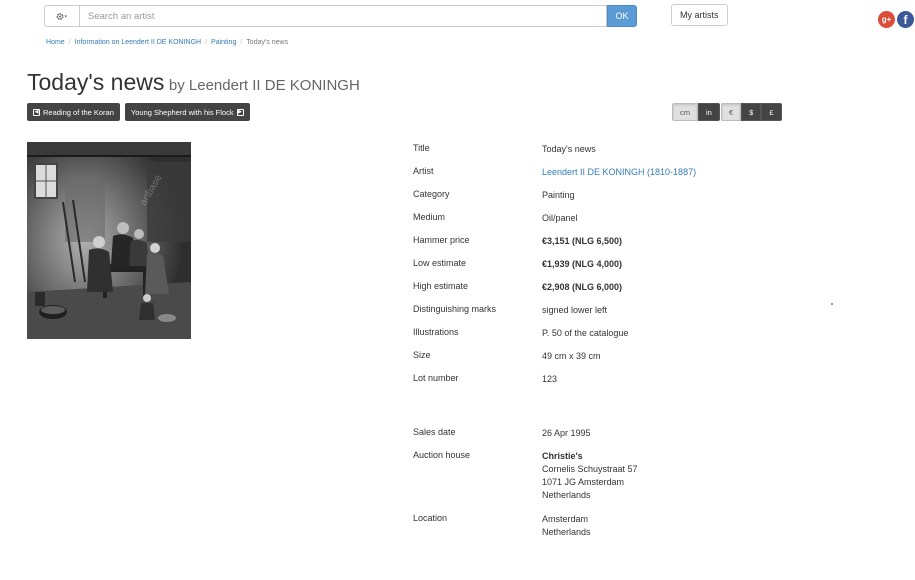 The image size is (915, 580). What do you see at coordinates (429, 217) in the screenshot?
I see `detail-label: Medium` at bounding box center [429, 217].